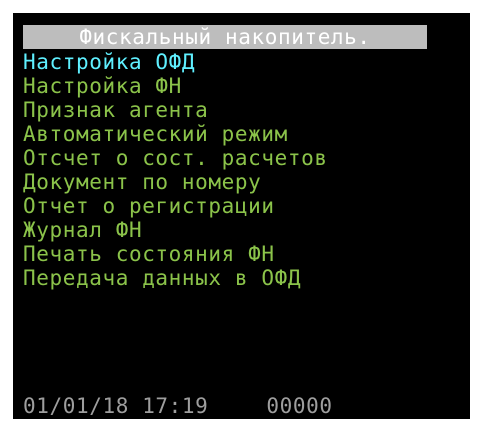 This screenshot has width=483, height=432. I want to click on document-counter: 00000, so click(299, 406).